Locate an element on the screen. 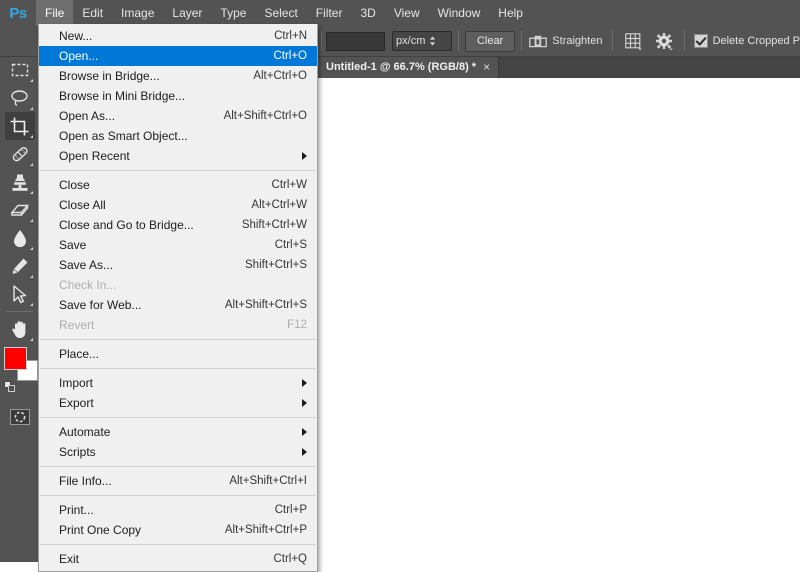  menu-3d: 3D is located at coordinates (367, 13).